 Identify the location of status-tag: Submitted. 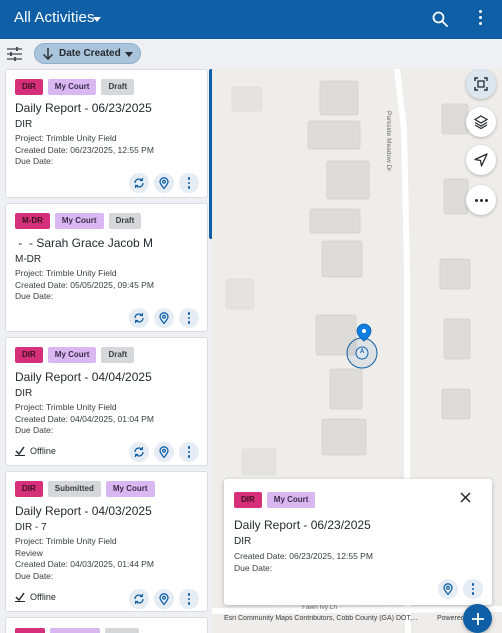
(74, 489).